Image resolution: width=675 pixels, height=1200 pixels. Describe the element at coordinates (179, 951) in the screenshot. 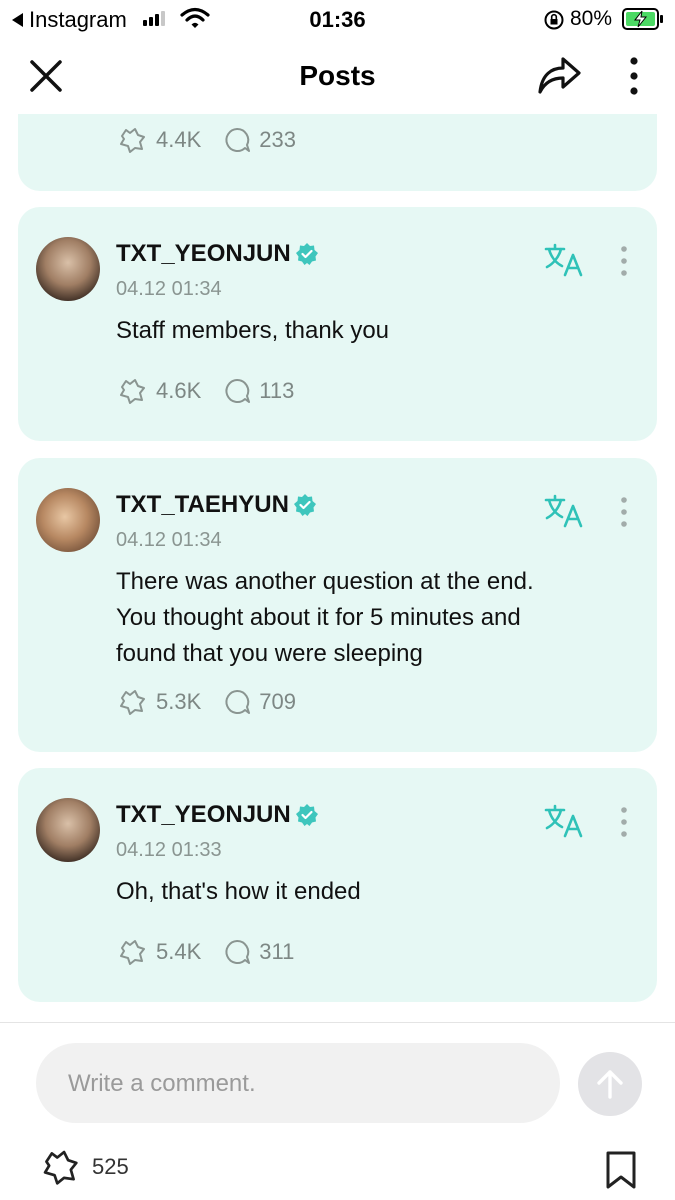

I see `like-count: 5.4K` at that location.